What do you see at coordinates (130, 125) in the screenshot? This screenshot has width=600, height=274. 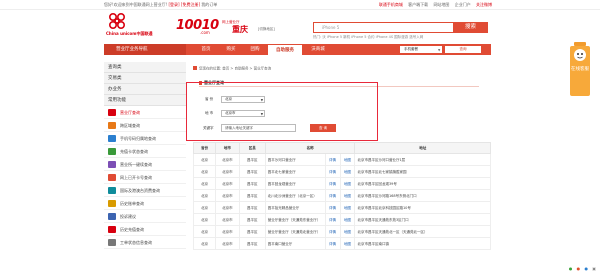 I see `sidebar-item-label: 跨区域查询` at bounding box center [130, 125].